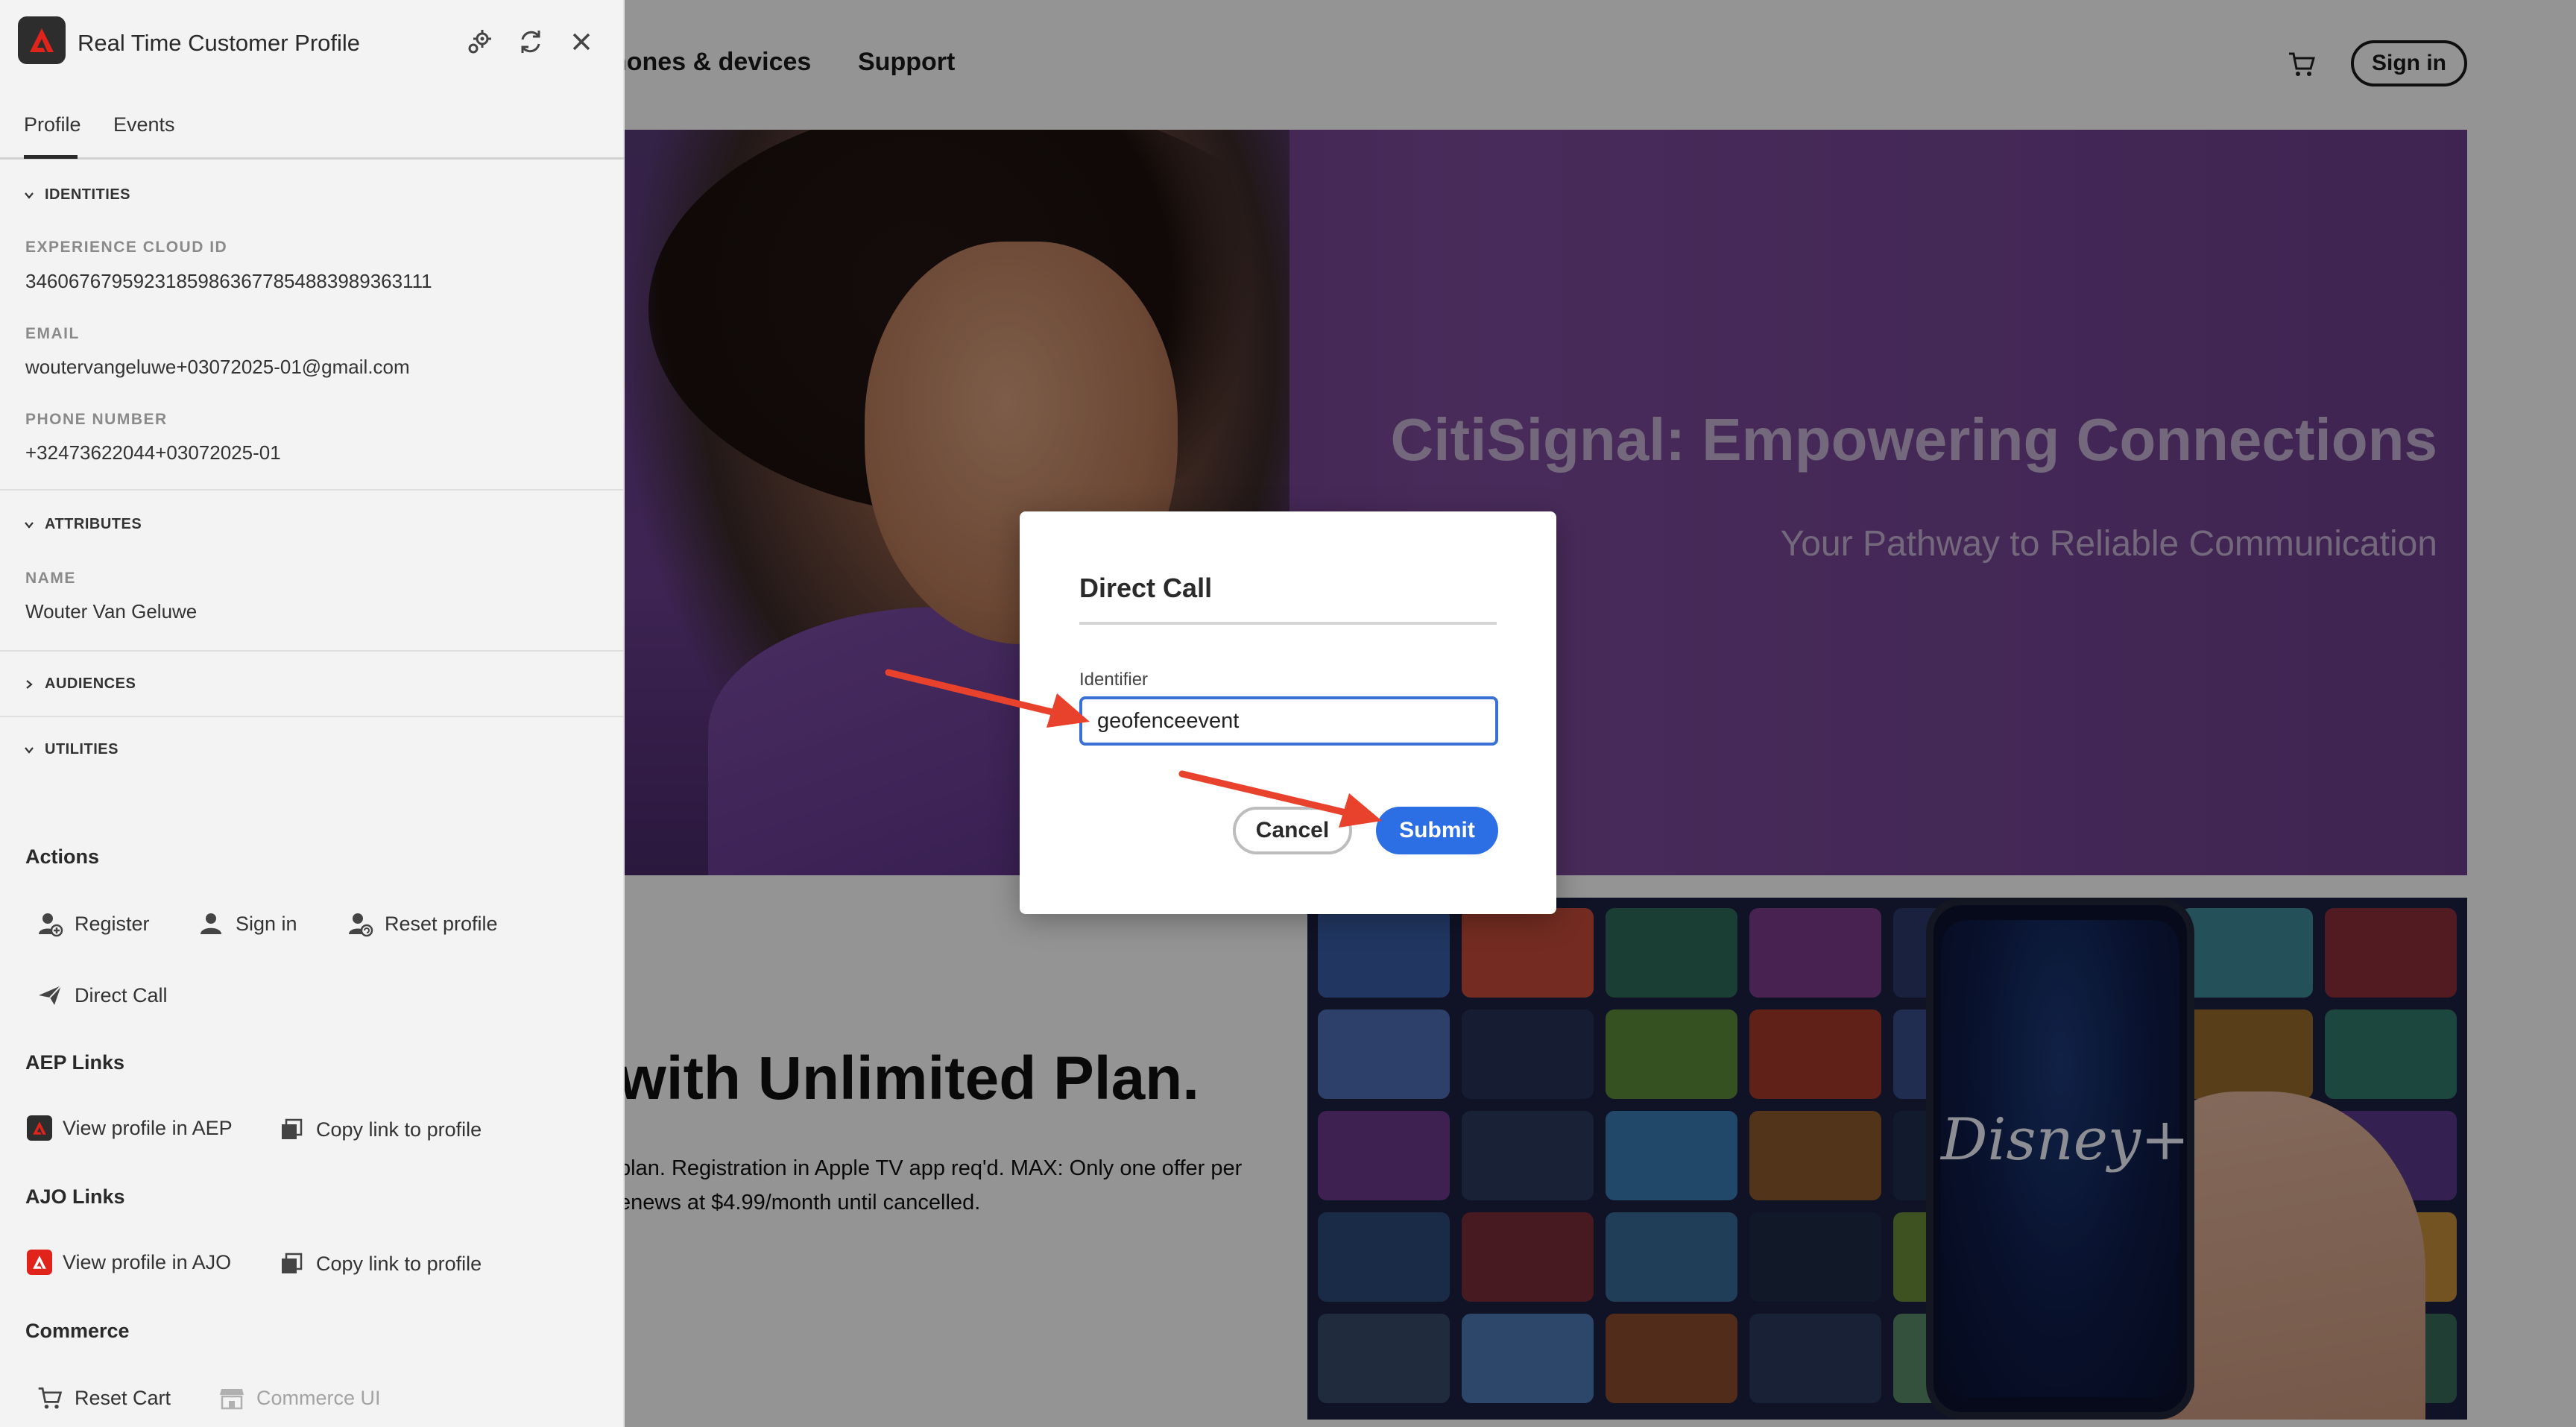  What do you see at coordinates (126, 248) in the screenshot?
I see `field-label: EXPERIENCE CLOUD ID` at bounding box center [126, 248].